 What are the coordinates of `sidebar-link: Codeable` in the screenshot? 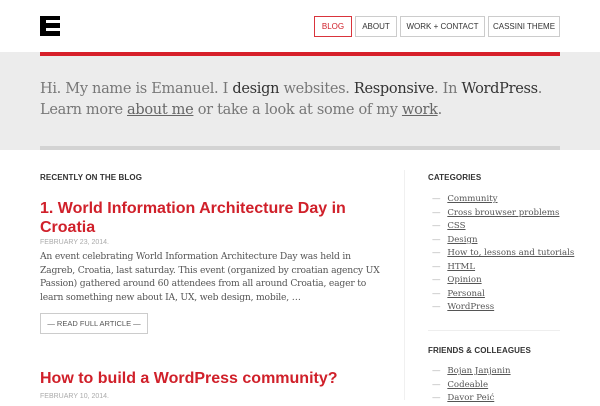 It's located at (467, 385).